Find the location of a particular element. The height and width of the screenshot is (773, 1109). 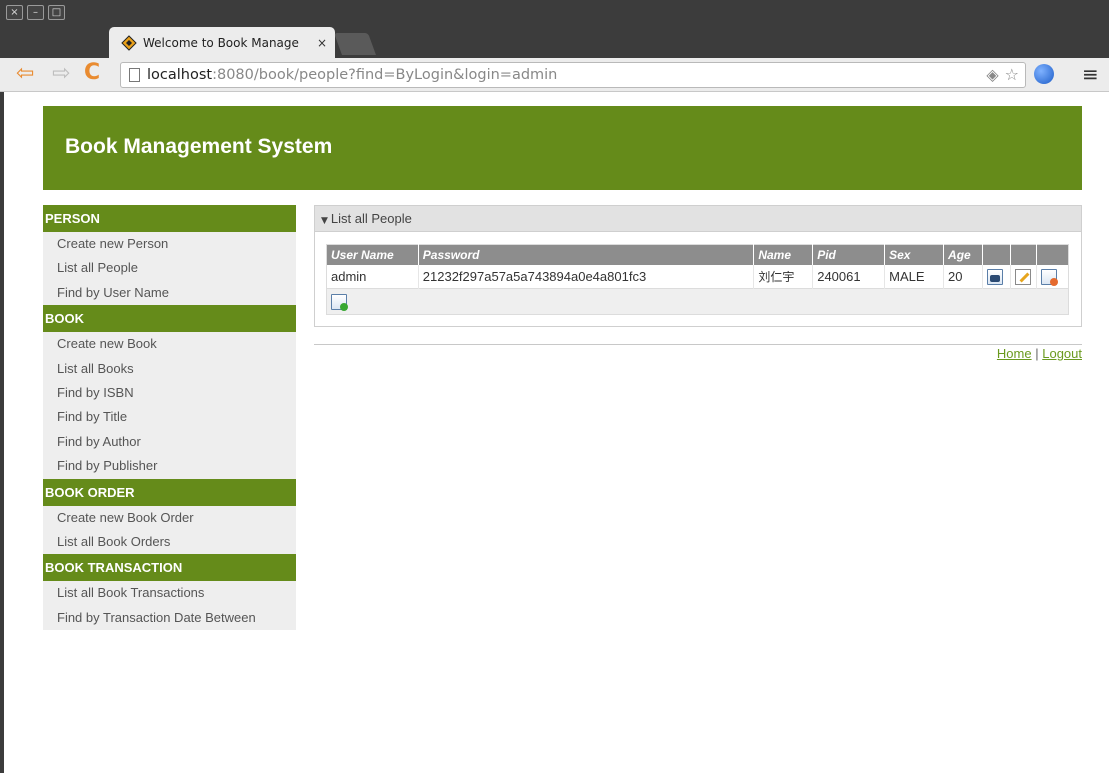

window-close-button: × is located at coordinates (14, 12).